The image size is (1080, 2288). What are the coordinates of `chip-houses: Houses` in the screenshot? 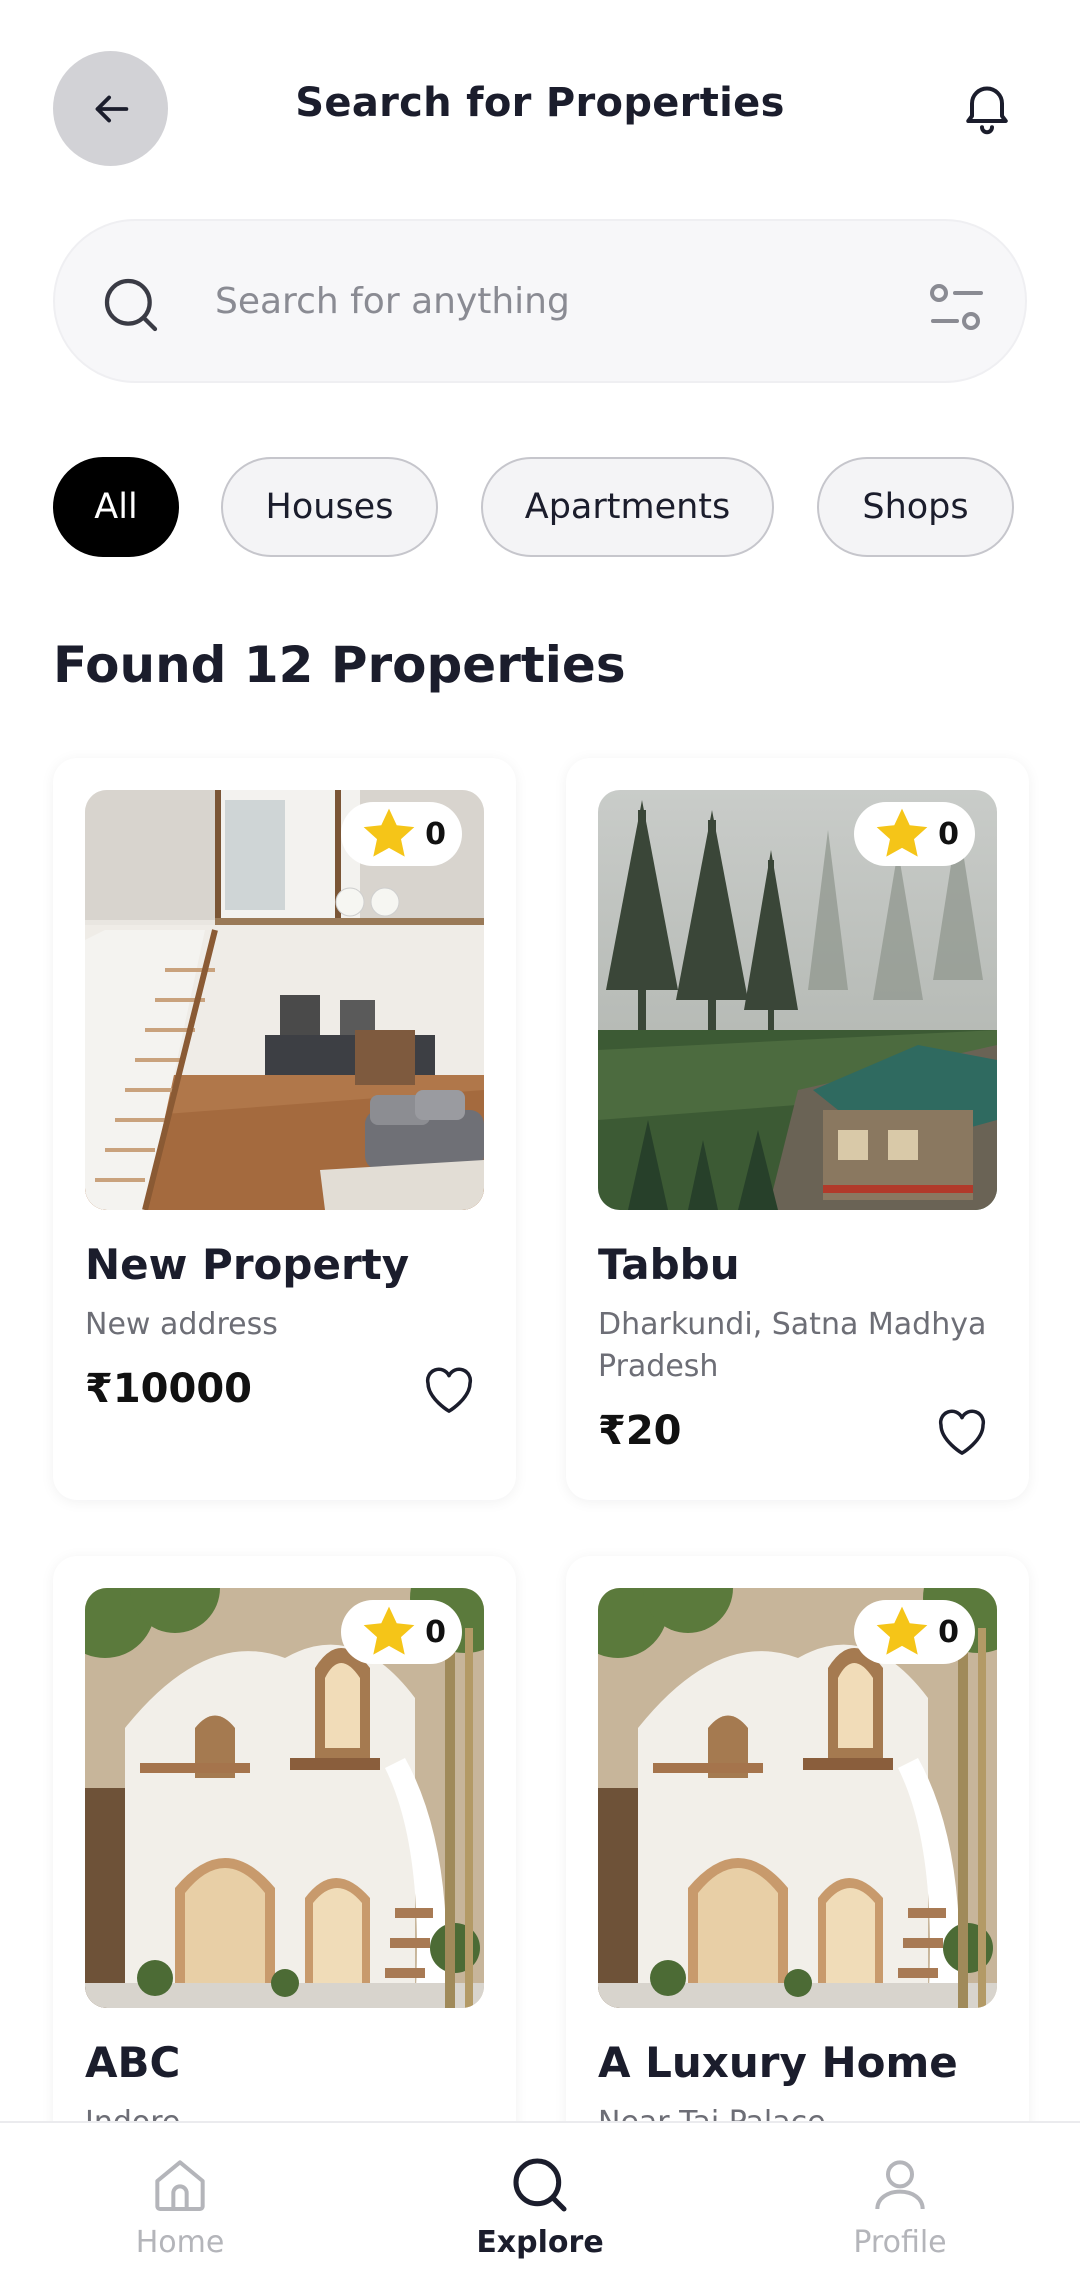 It's located at (329, 507).